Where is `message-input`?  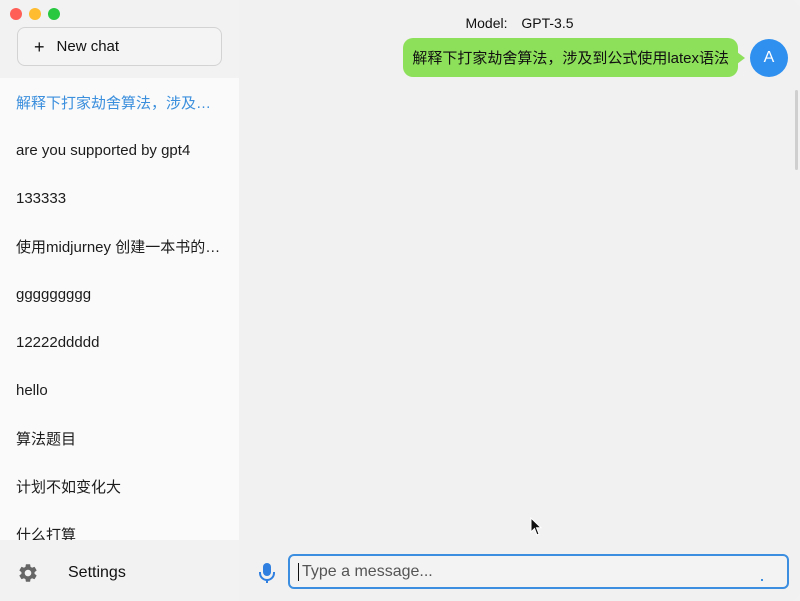 message-input is located at coordinates (522, 571).